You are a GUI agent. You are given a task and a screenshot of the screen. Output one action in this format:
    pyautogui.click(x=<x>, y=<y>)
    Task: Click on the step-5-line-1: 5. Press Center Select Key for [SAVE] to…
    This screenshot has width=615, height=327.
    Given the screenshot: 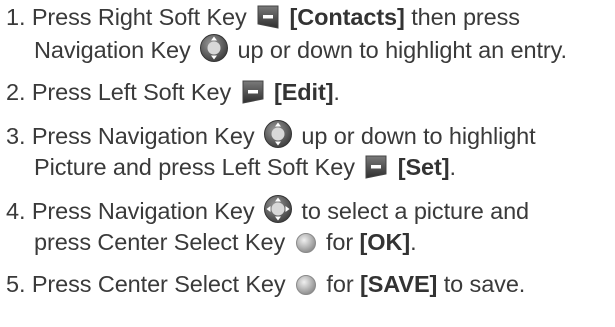 What is the action you would take?
    pyautogui.click(x=309, y=284)
    